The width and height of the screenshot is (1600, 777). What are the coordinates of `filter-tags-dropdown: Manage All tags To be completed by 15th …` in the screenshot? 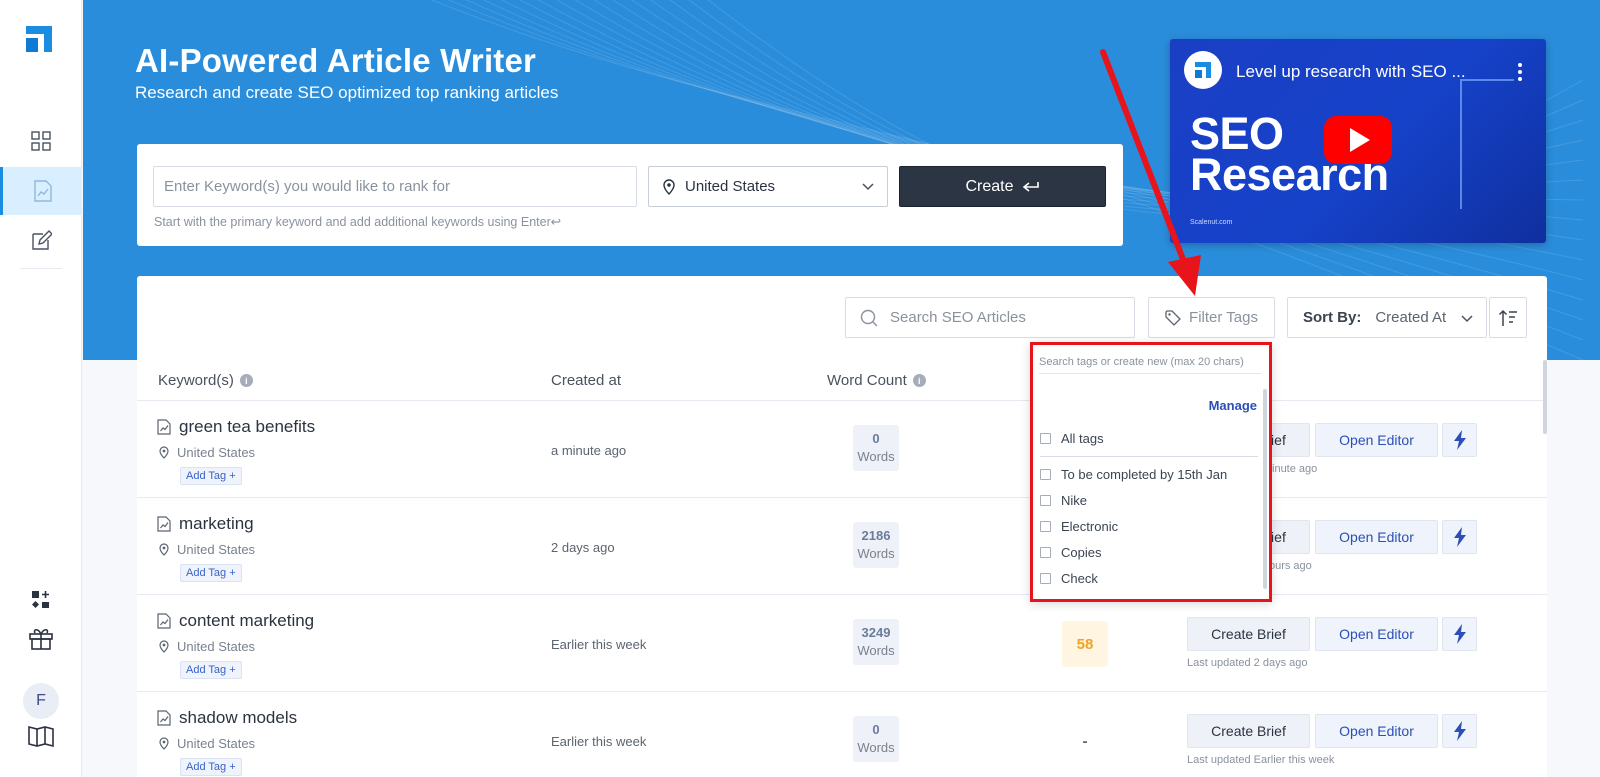 It's located at (1151, 472).